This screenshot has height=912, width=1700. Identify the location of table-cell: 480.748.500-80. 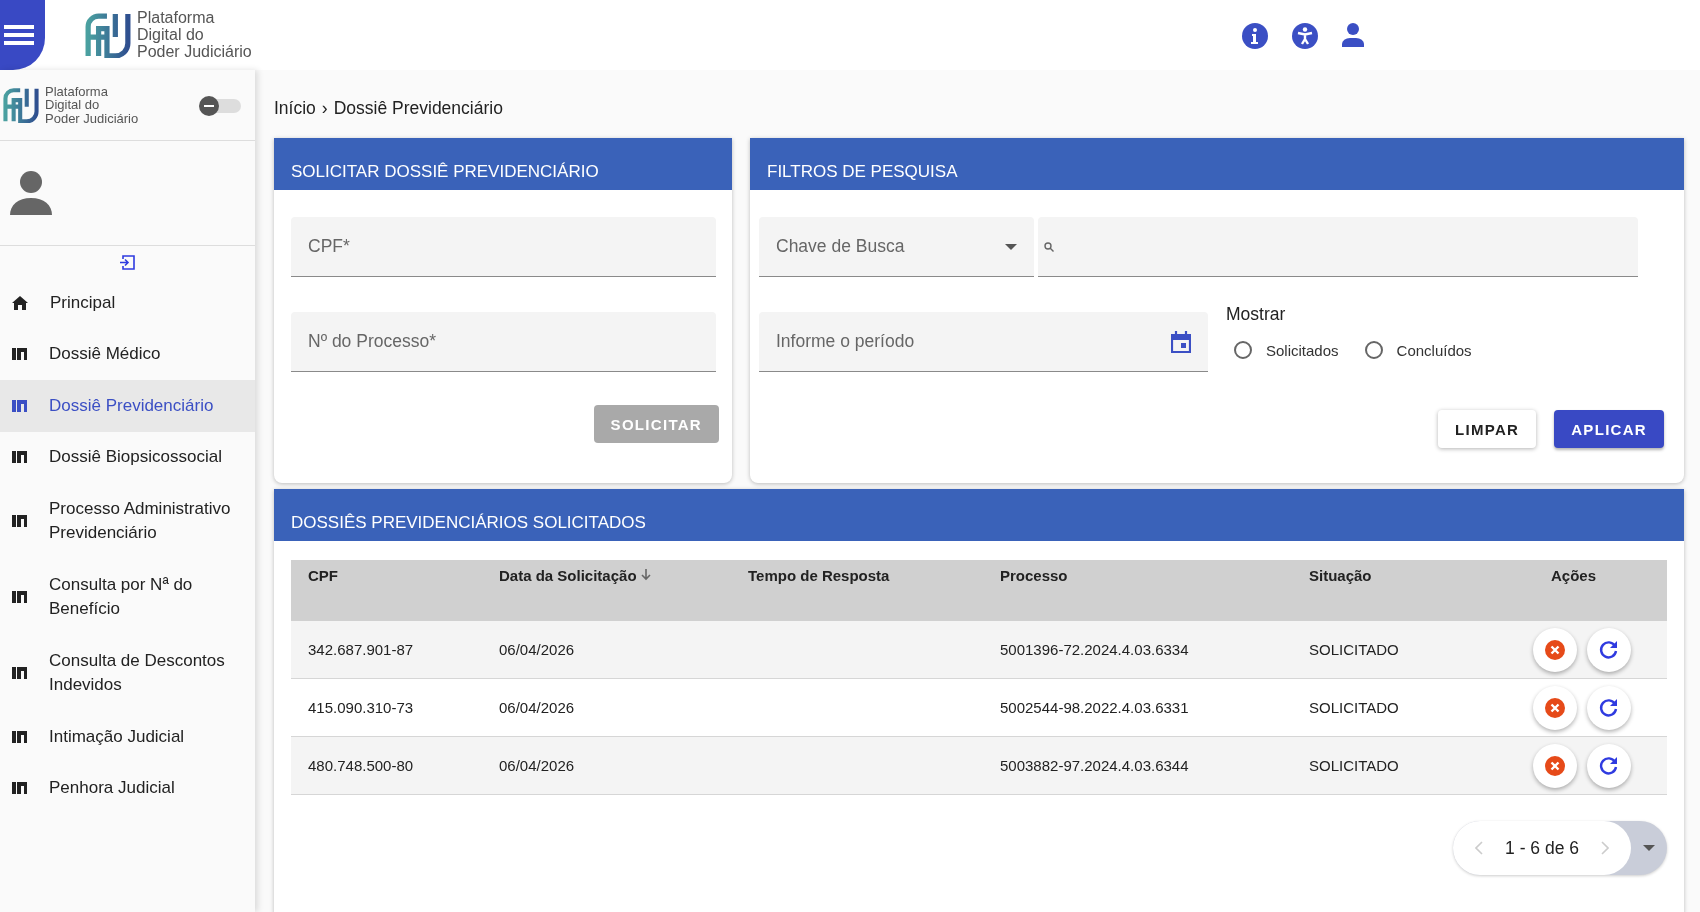
(386, 765).